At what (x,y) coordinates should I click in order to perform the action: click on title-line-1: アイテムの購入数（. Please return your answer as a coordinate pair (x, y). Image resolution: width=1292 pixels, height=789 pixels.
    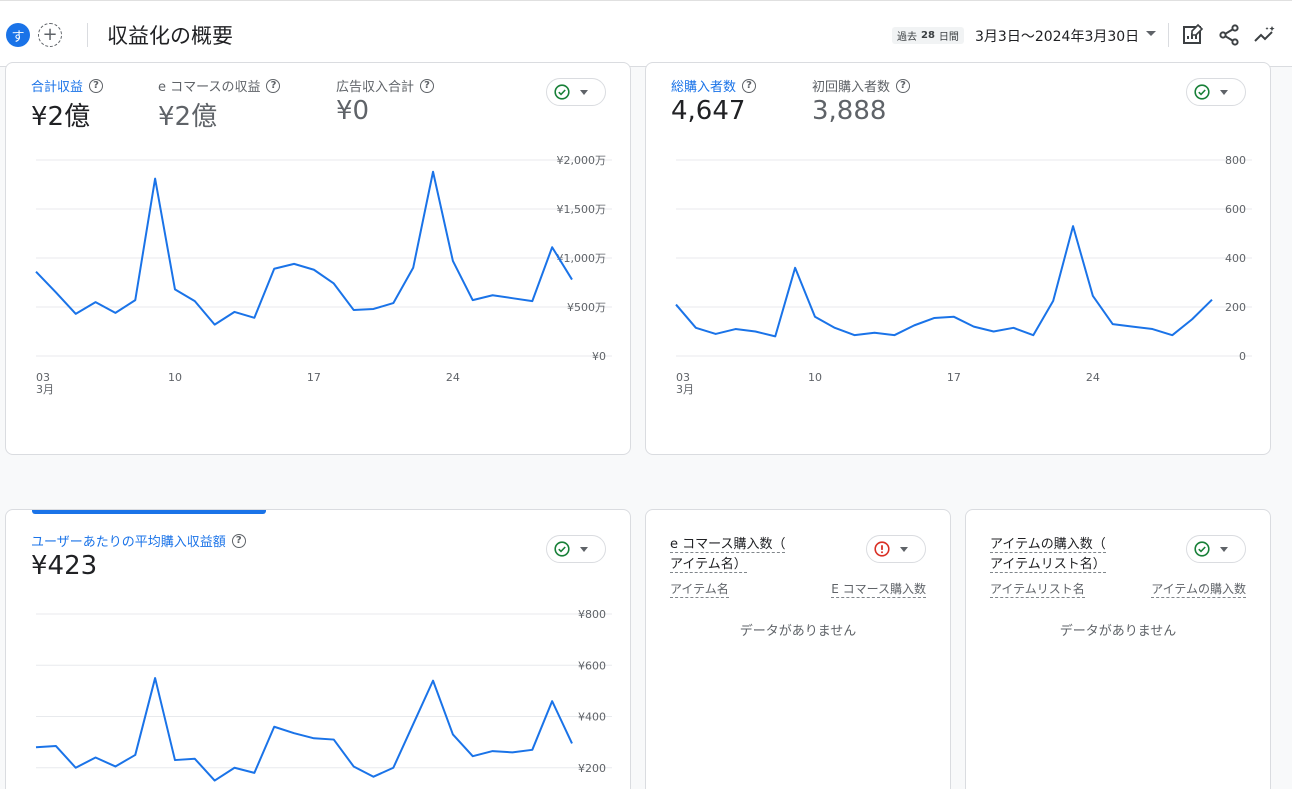
    Looking at the image, I should click on (1048, 545).